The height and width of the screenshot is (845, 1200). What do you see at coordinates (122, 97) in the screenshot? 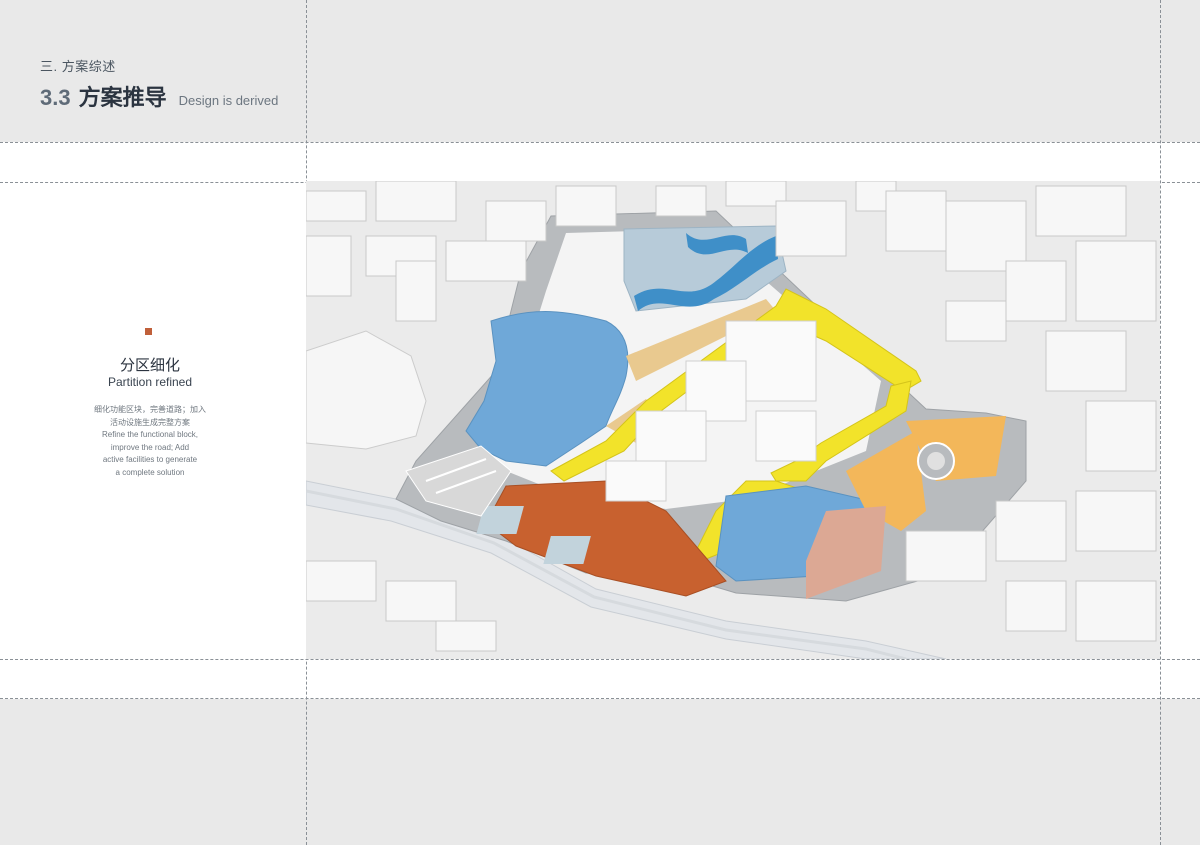
I see `title-chinese: 方案推导` at bounding box center [122, 97].